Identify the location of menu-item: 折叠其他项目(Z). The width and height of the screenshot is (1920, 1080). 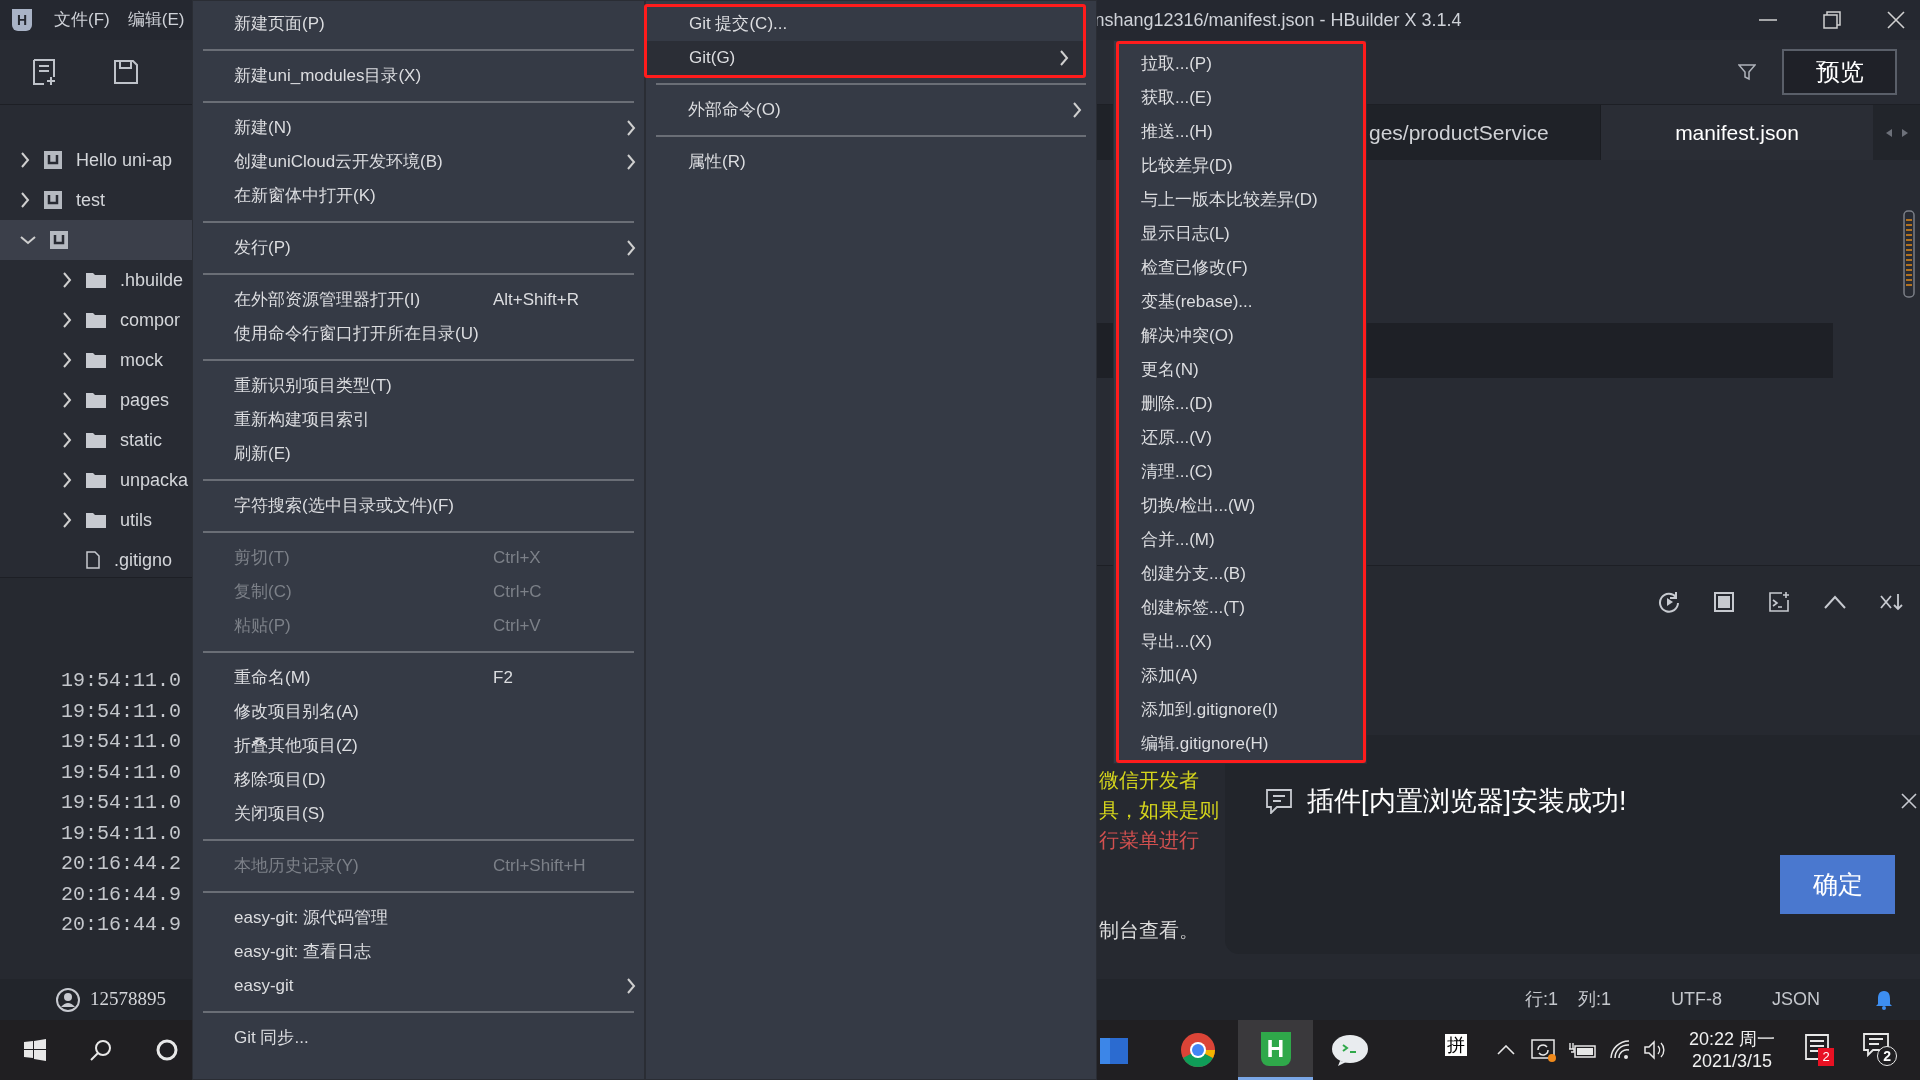
(418, 746).